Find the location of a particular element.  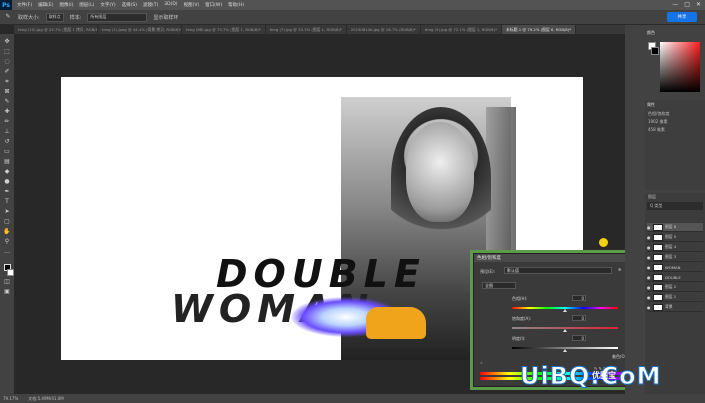

menu-item: 滤镜(T) is located at coordinates (150, 5).